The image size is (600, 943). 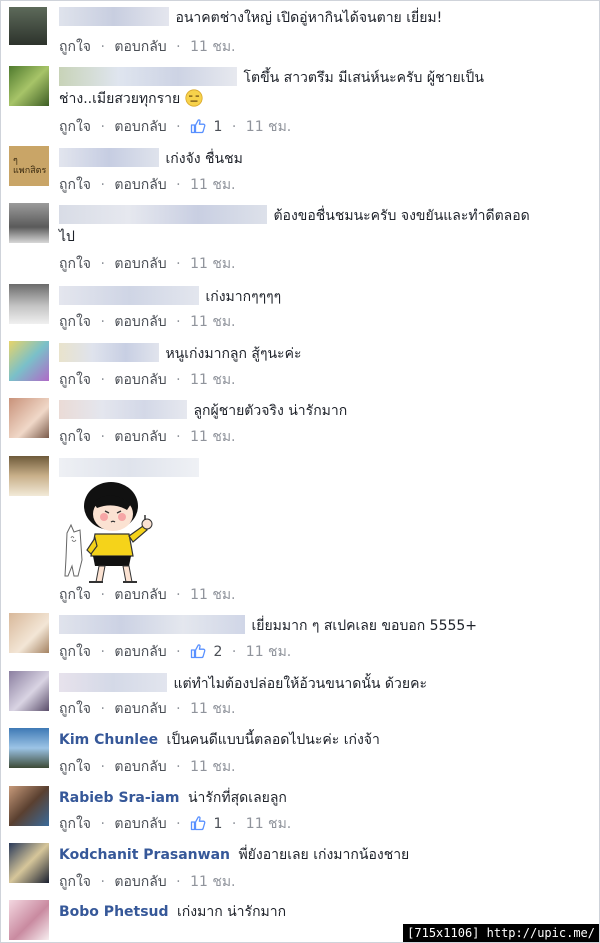 I want to click on commenter-name: Kim Chunlee, so click(x=108, y=740).